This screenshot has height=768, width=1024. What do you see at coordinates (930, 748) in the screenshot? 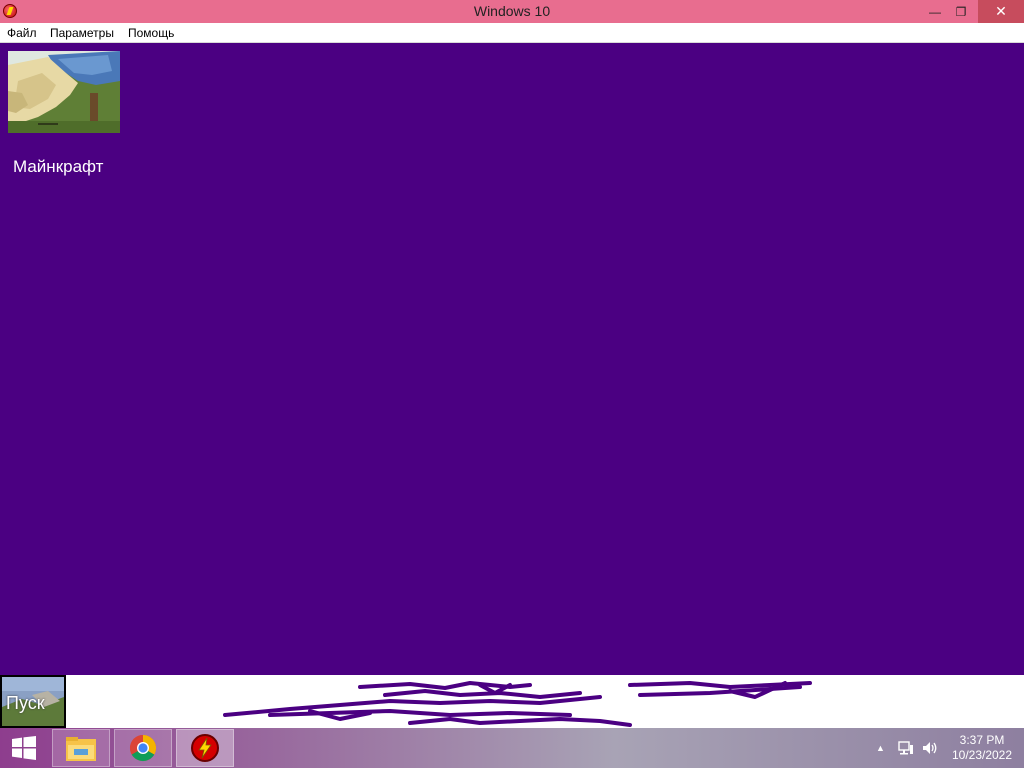
I see `volume-icon` at bounding box center [930, 748].